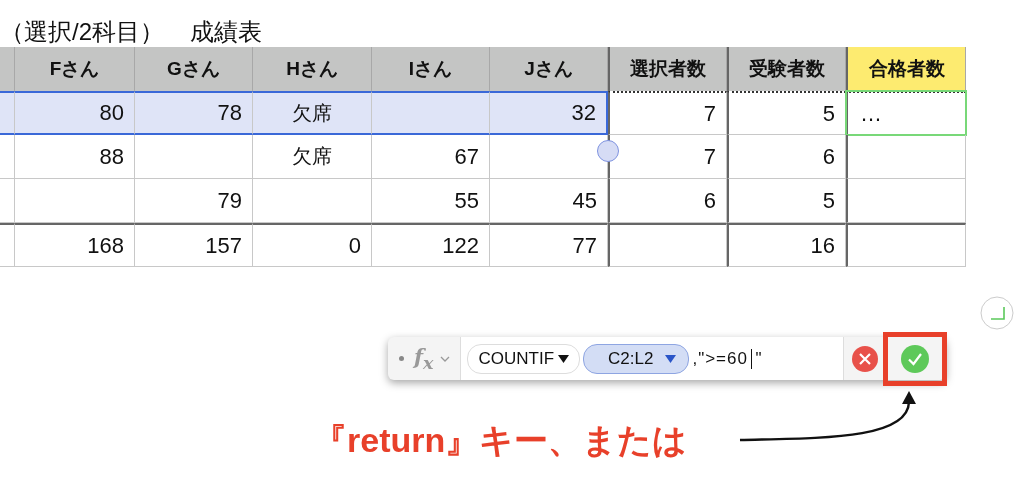 The width and height of the screenshot is (1024, 504). I want to click on table-cell: 78, so click(194, 113).